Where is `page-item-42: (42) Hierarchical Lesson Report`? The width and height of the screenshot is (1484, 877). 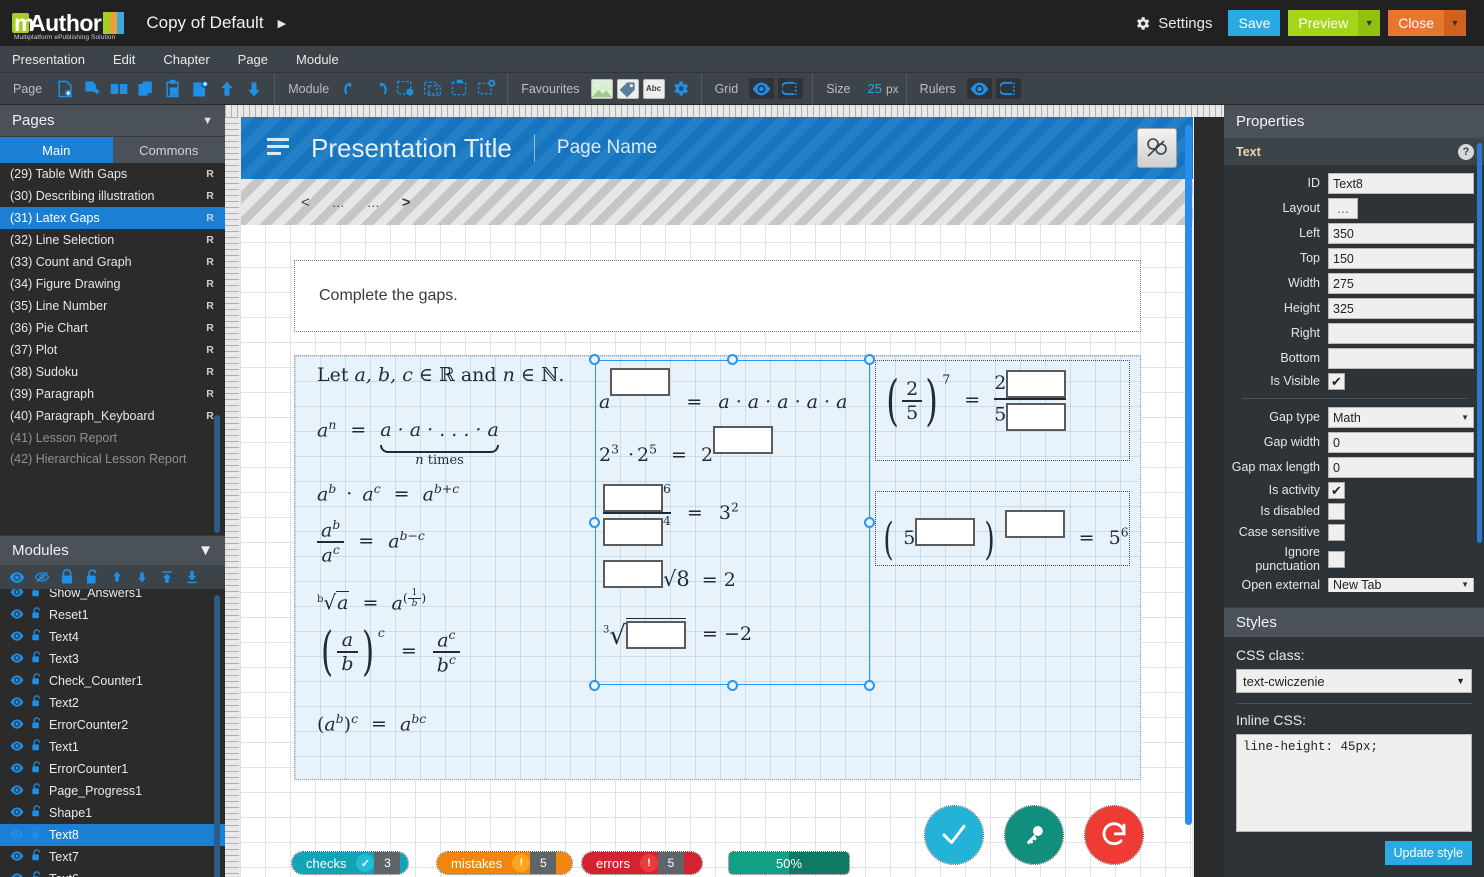
page-item-42: (42) Hierarchical Lesson Report is located at coordinates (112, 467).